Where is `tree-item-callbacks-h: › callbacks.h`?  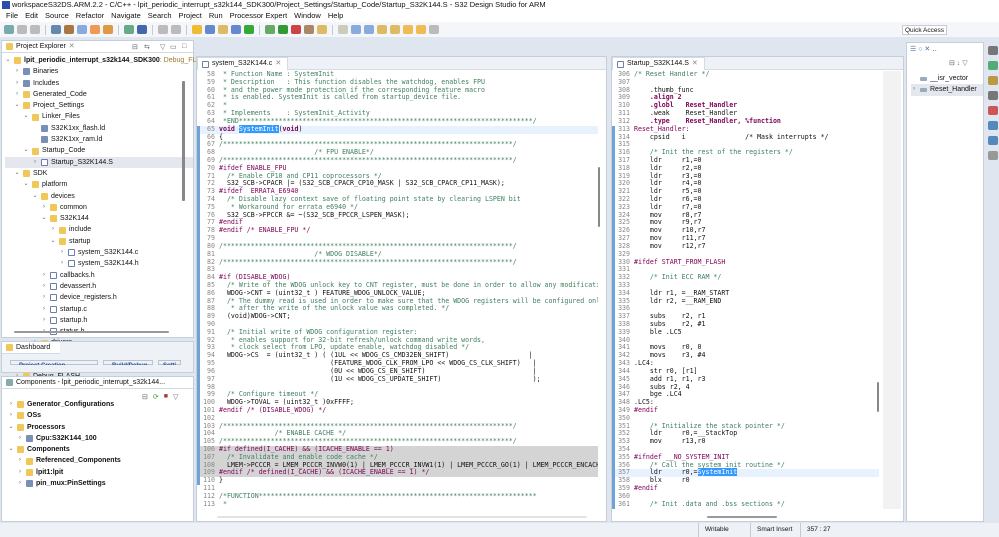
tree-item-callbacks-h: › callbacks.h is located at coordinates (99, 275).